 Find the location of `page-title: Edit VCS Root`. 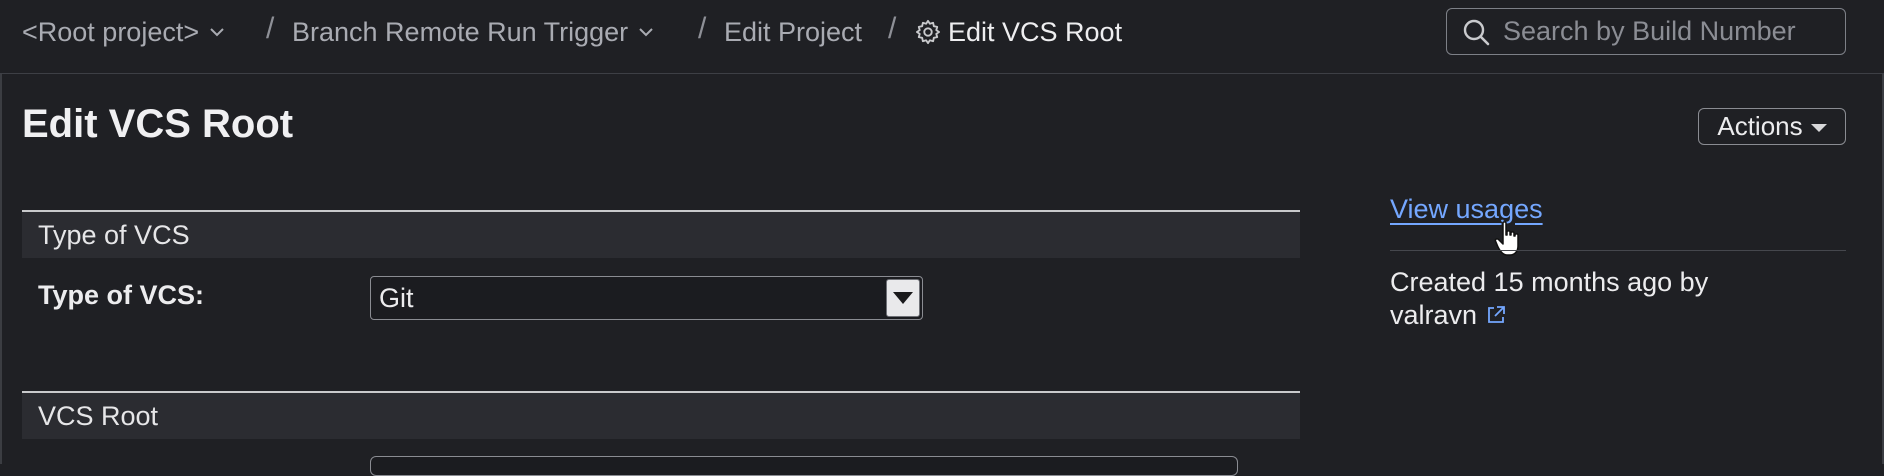

page-title: Edit VCS Root is located at coordinates (158, 124).